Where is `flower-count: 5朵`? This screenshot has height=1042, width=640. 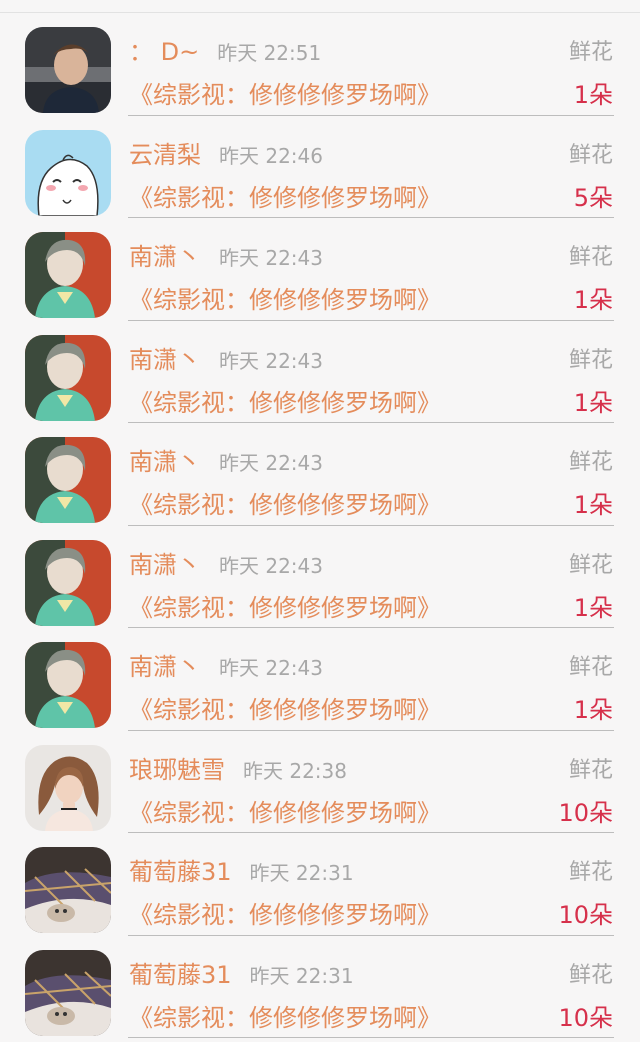 flower-count: 5朵 is located at coordinates (593, 197).